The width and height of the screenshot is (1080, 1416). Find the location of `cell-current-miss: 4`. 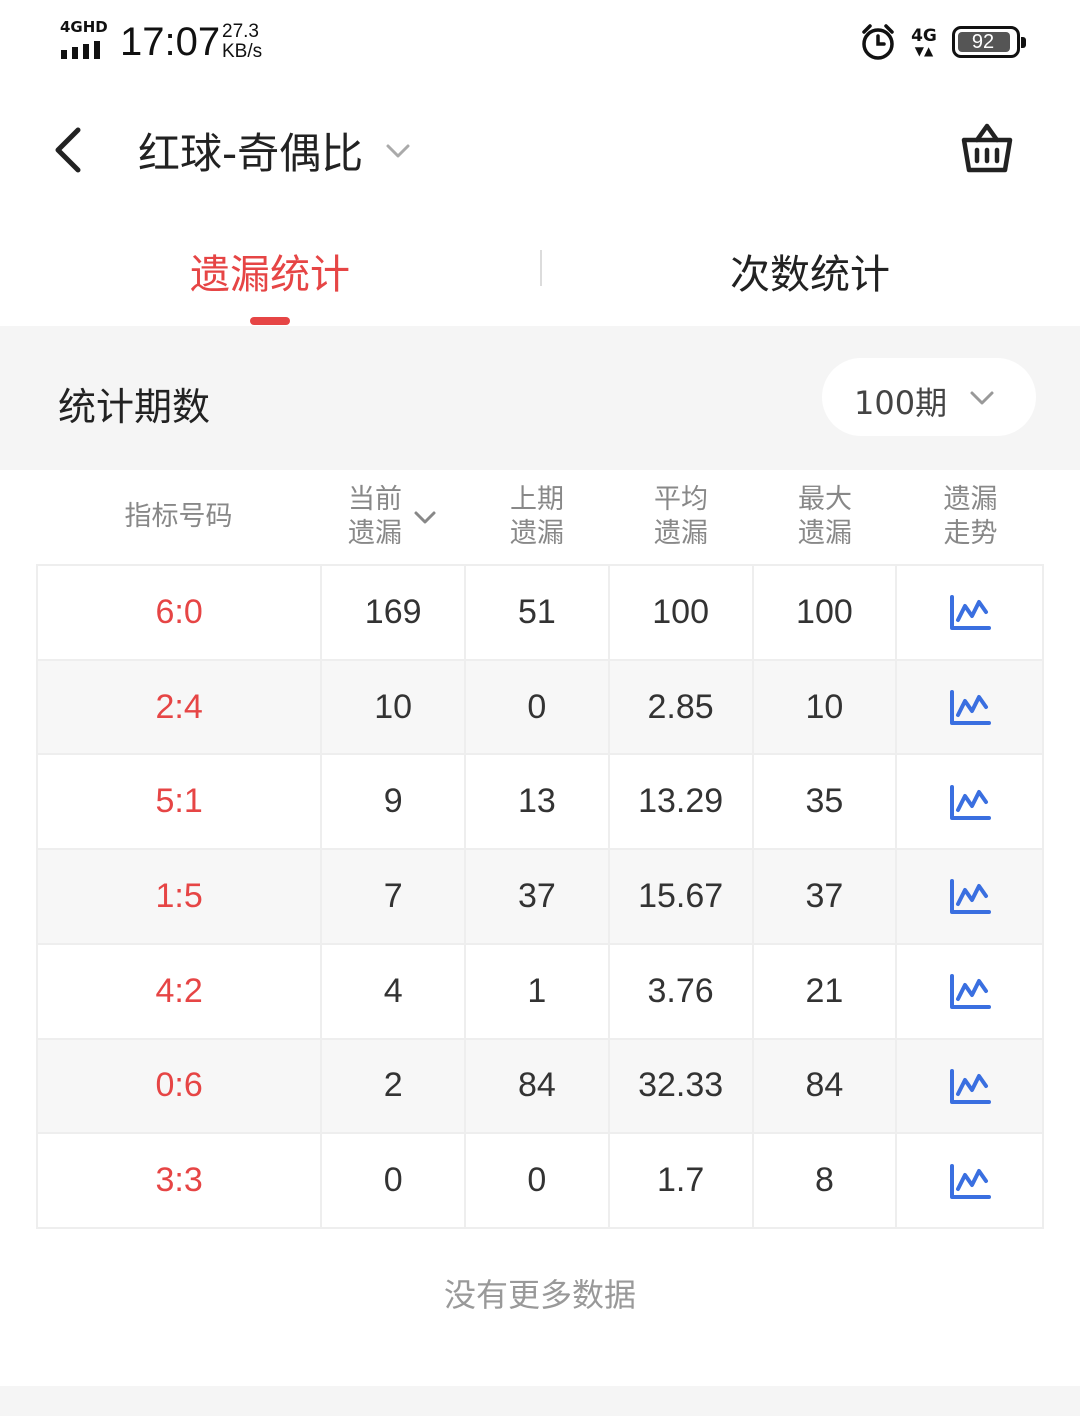

cell-current-miss: 4 is located at coordinates (393, 991).